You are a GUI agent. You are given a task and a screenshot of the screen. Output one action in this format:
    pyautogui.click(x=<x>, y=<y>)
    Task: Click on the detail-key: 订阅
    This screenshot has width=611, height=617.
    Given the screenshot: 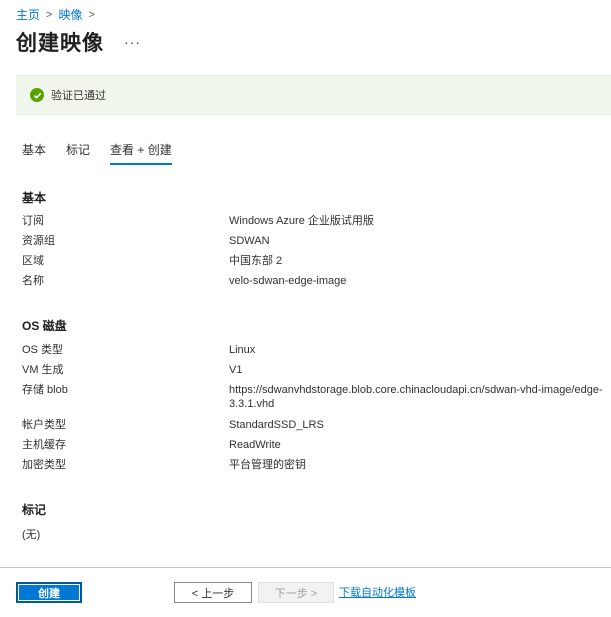 What is the action you would take?
    pyautogui.click(x=33, y=221)
    